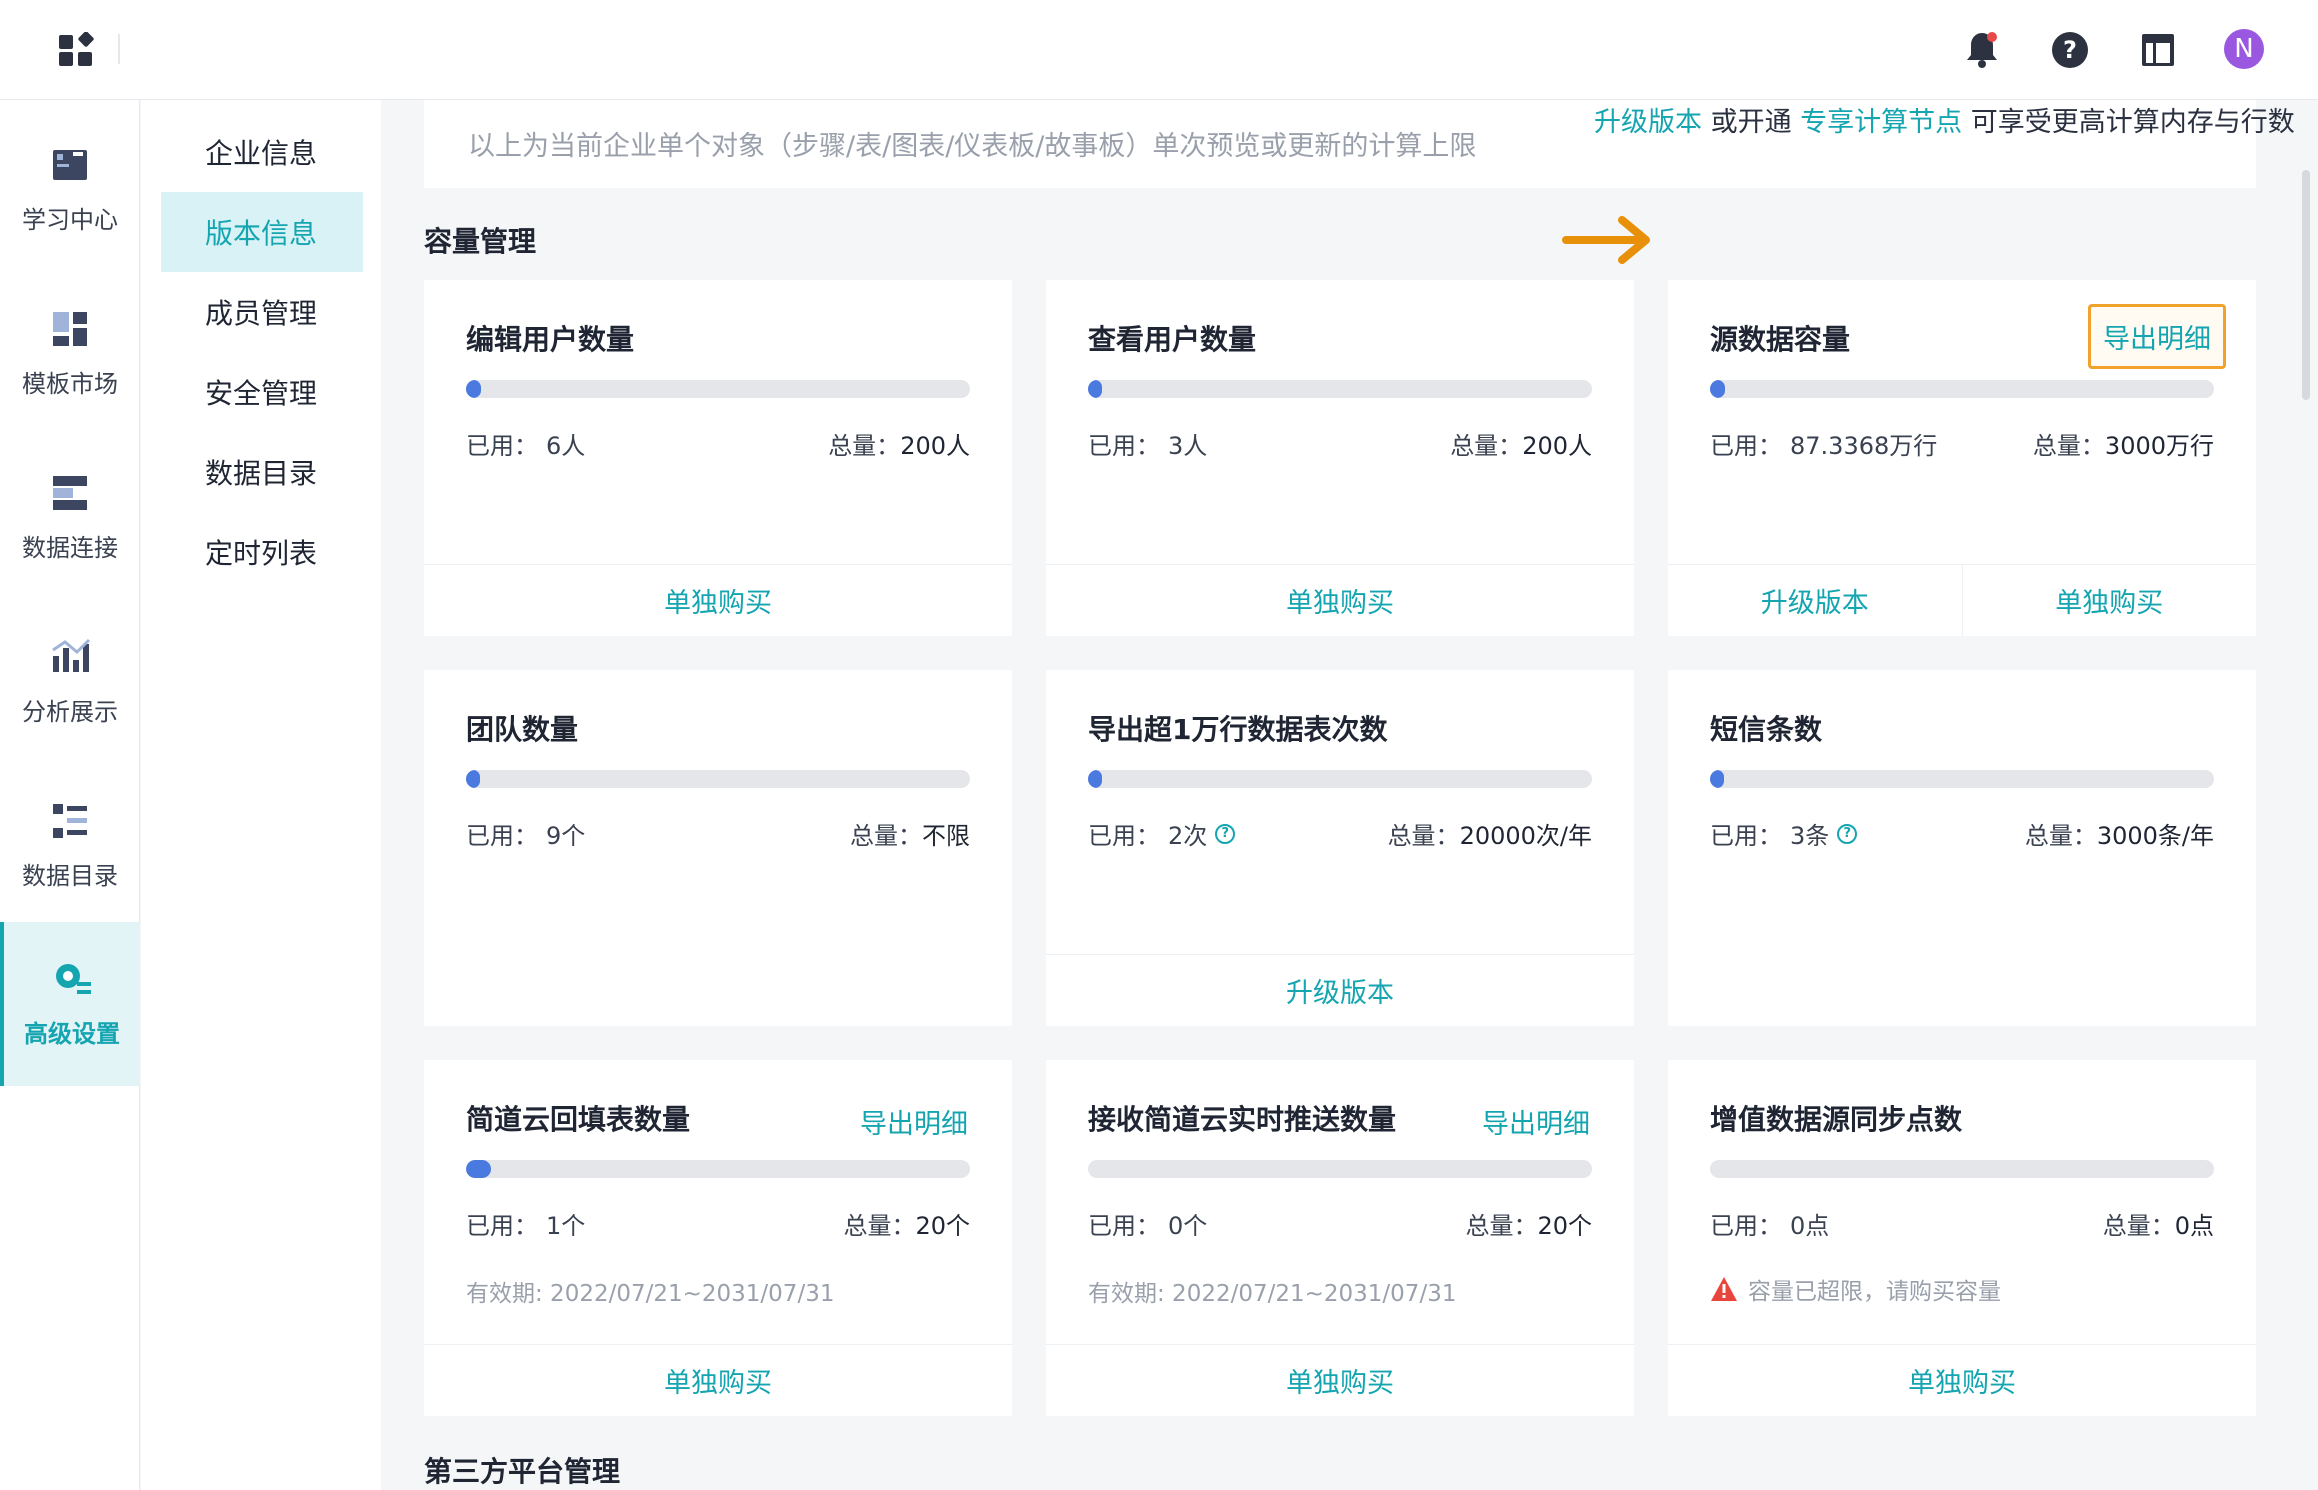 This screenshot has width=2318, height=1490. What do you see at coordinates (1824, 446) in the screenshot?
I see `used-value: 已用： 87.3368万行` at bounding box center [1824, 446].